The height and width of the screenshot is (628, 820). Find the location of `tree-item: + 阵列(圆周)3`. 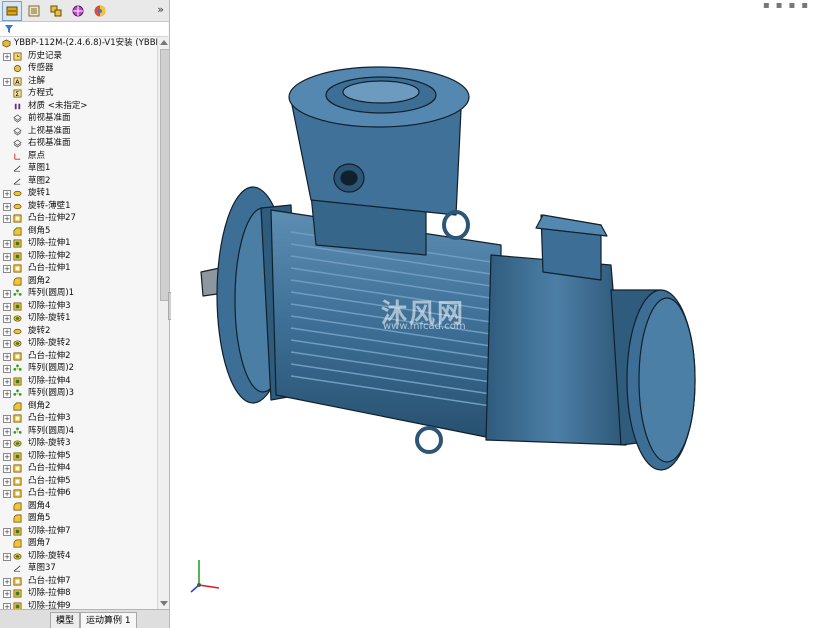

tree-item: + 阵列(圆周)3 is located at coordinates (78, 393).